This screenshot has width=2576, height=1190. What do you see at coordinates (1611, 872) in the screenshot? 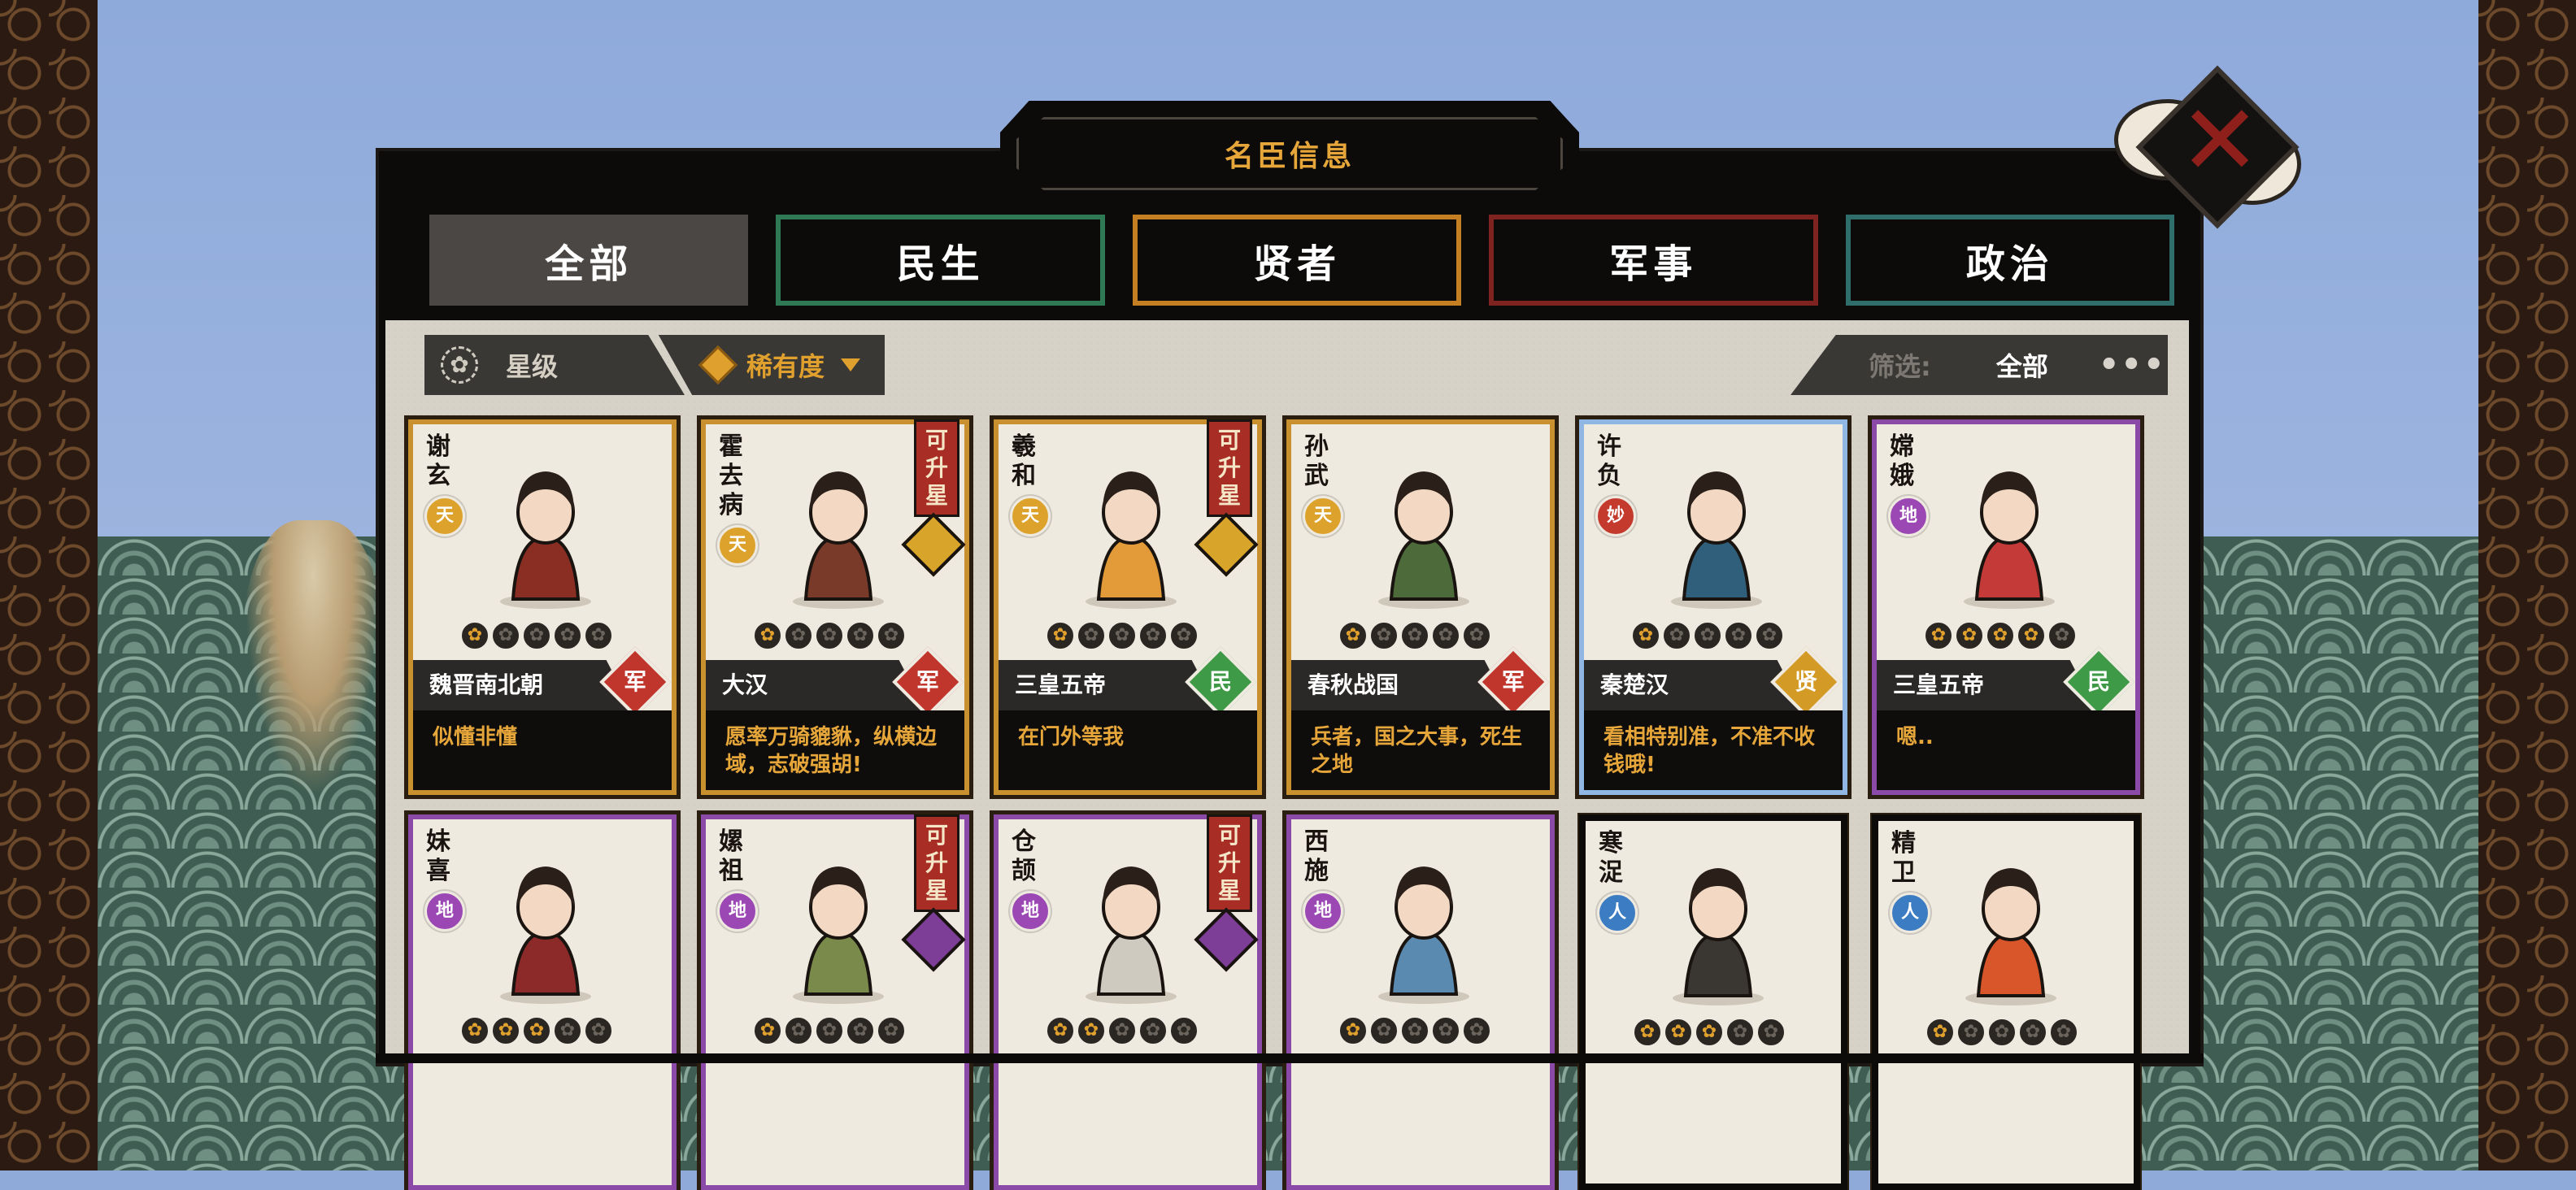
I see `minister-name-char: 浞` at bounding box center [1611, 872].